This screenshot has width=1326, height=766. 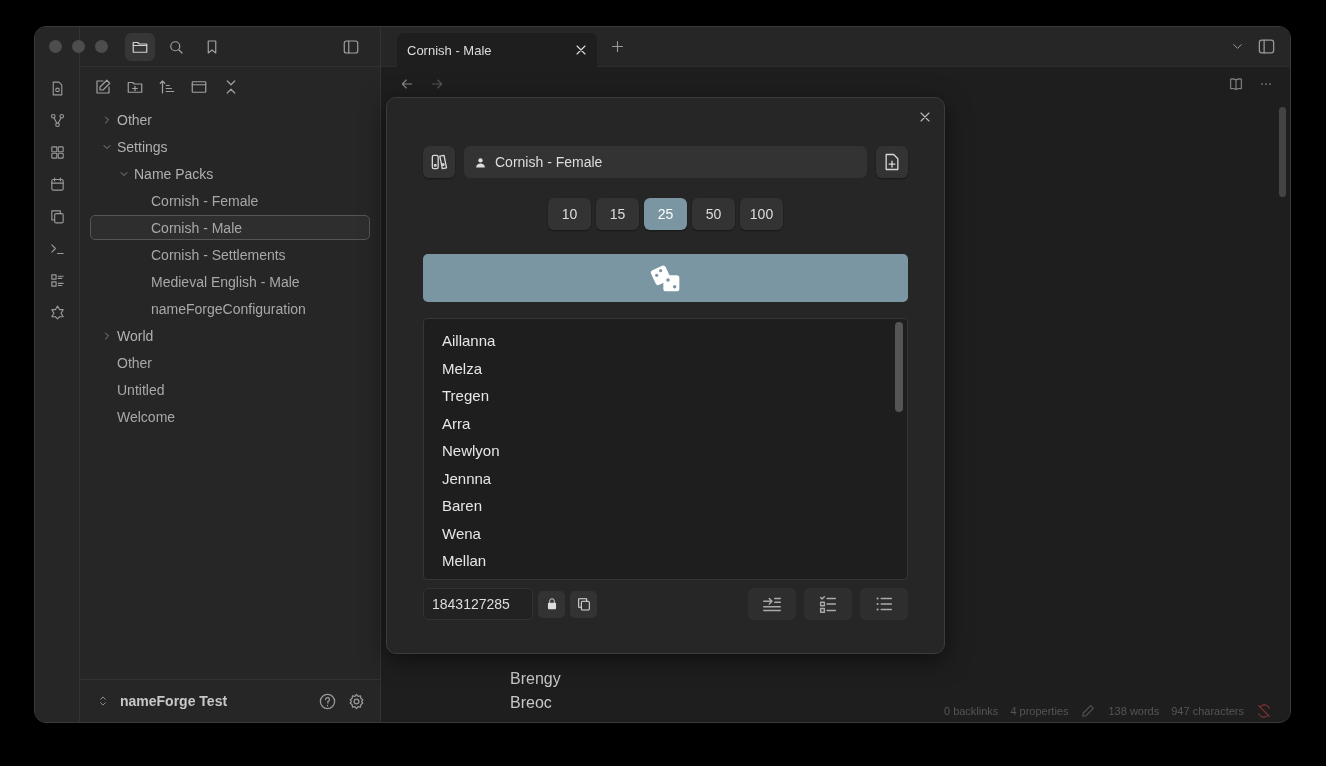 I want to click on file-item: Welcome, so click(x=230, y=416).